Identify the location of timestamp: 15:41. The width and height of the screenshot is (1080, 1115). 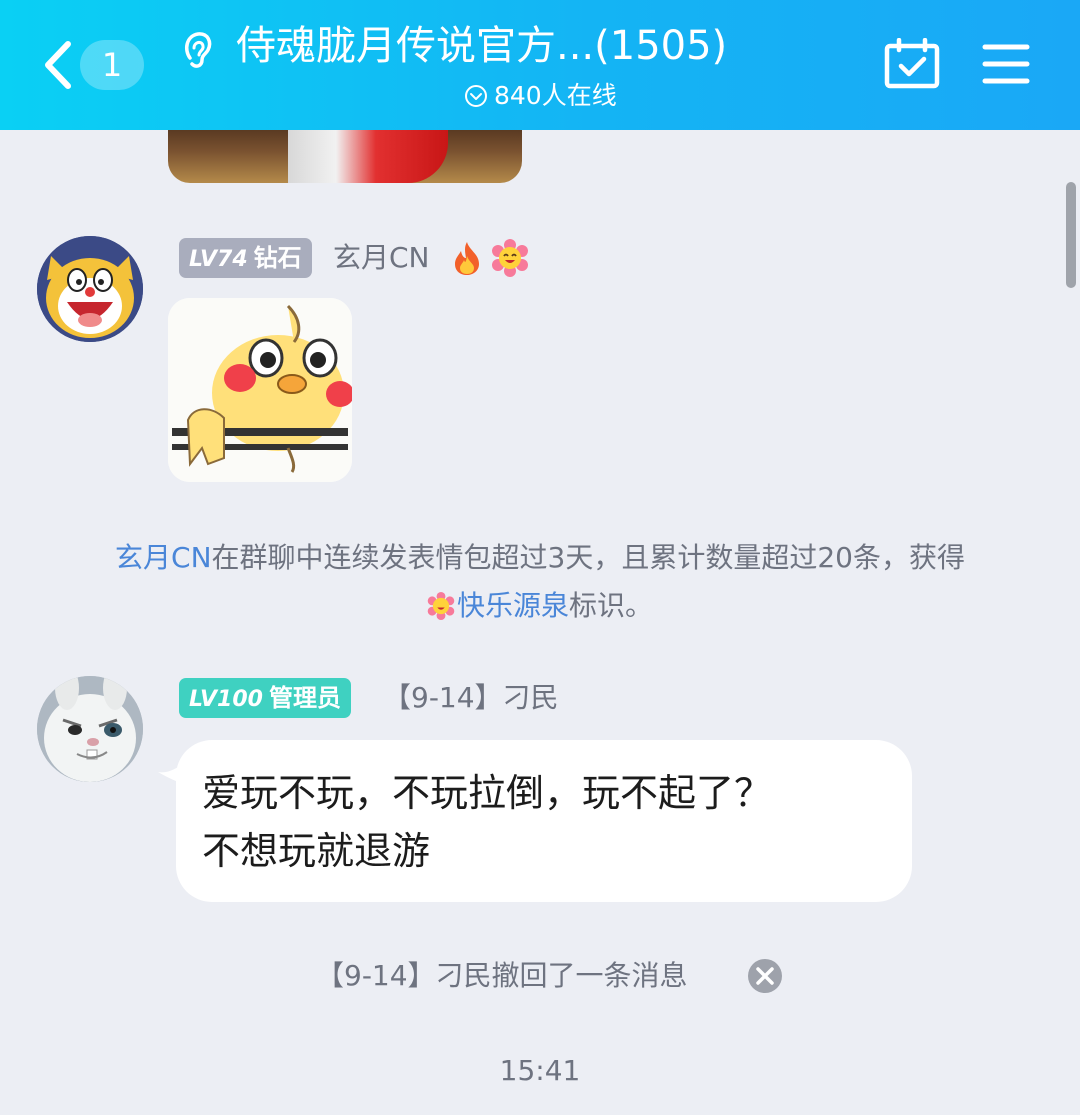
(540, 1070).